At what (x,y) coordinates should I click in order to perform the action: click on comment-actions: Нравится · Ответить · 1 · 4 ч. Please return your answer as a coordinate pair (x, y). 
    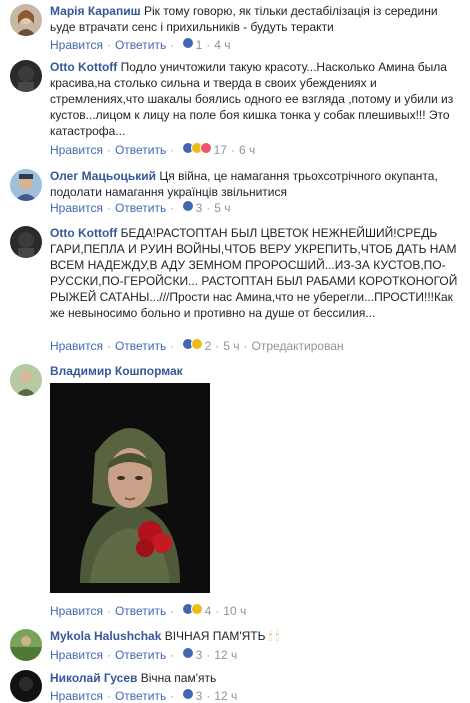
    Looking at the image, I should click on (140, 44).